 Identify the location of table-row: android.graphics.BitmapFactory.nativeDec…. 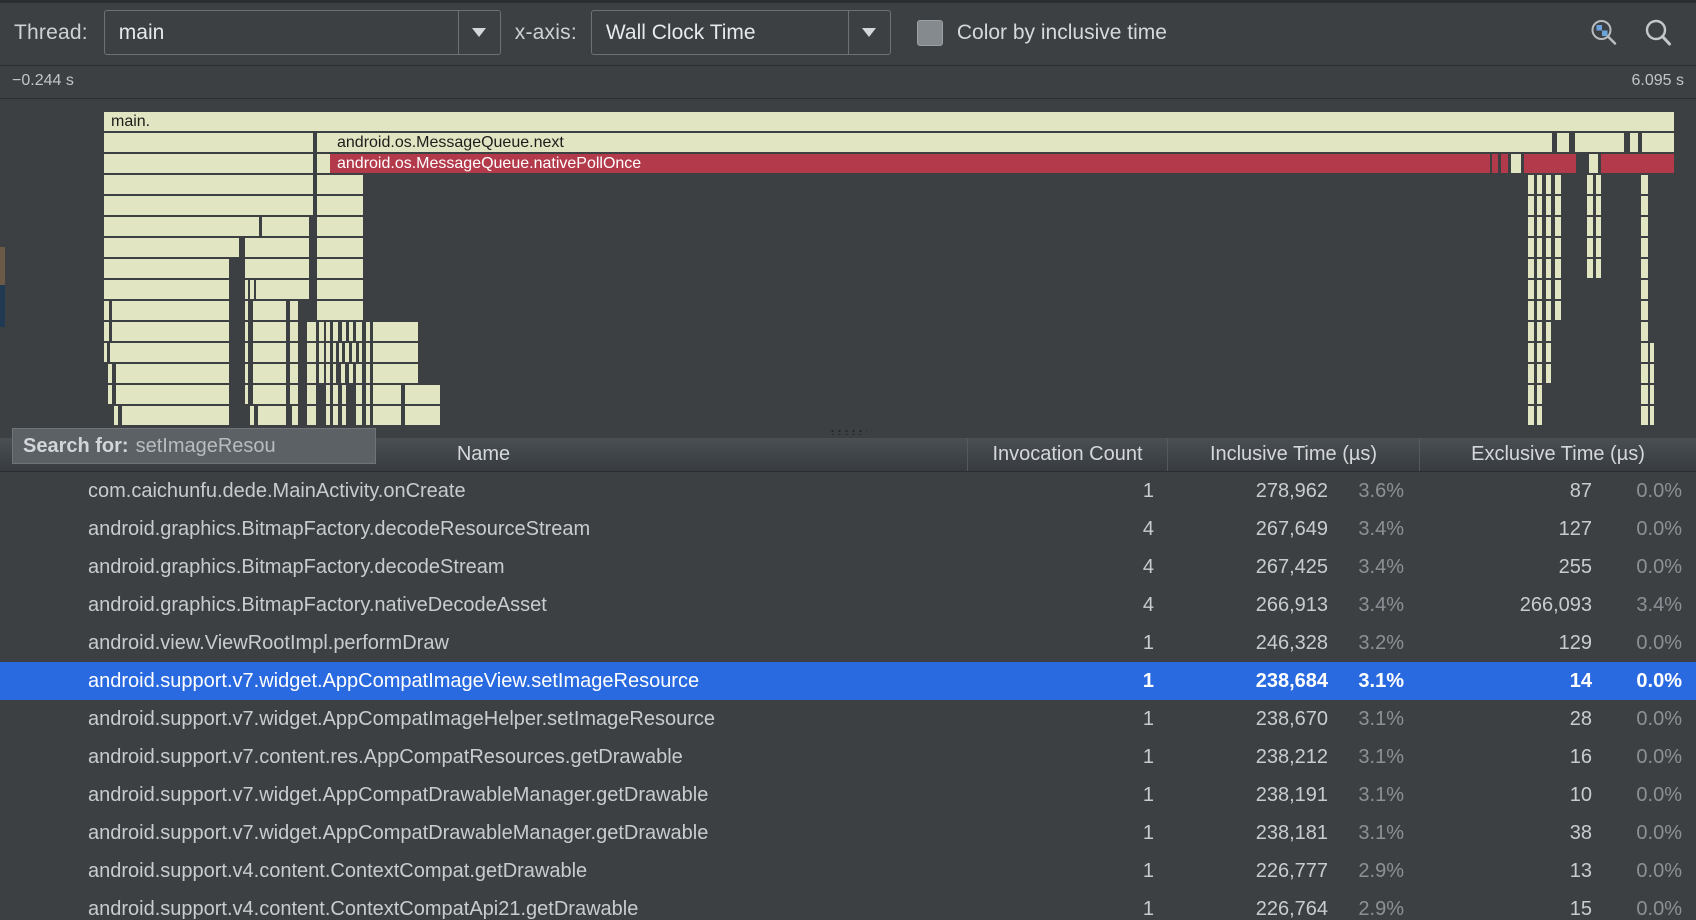
(848, 605).